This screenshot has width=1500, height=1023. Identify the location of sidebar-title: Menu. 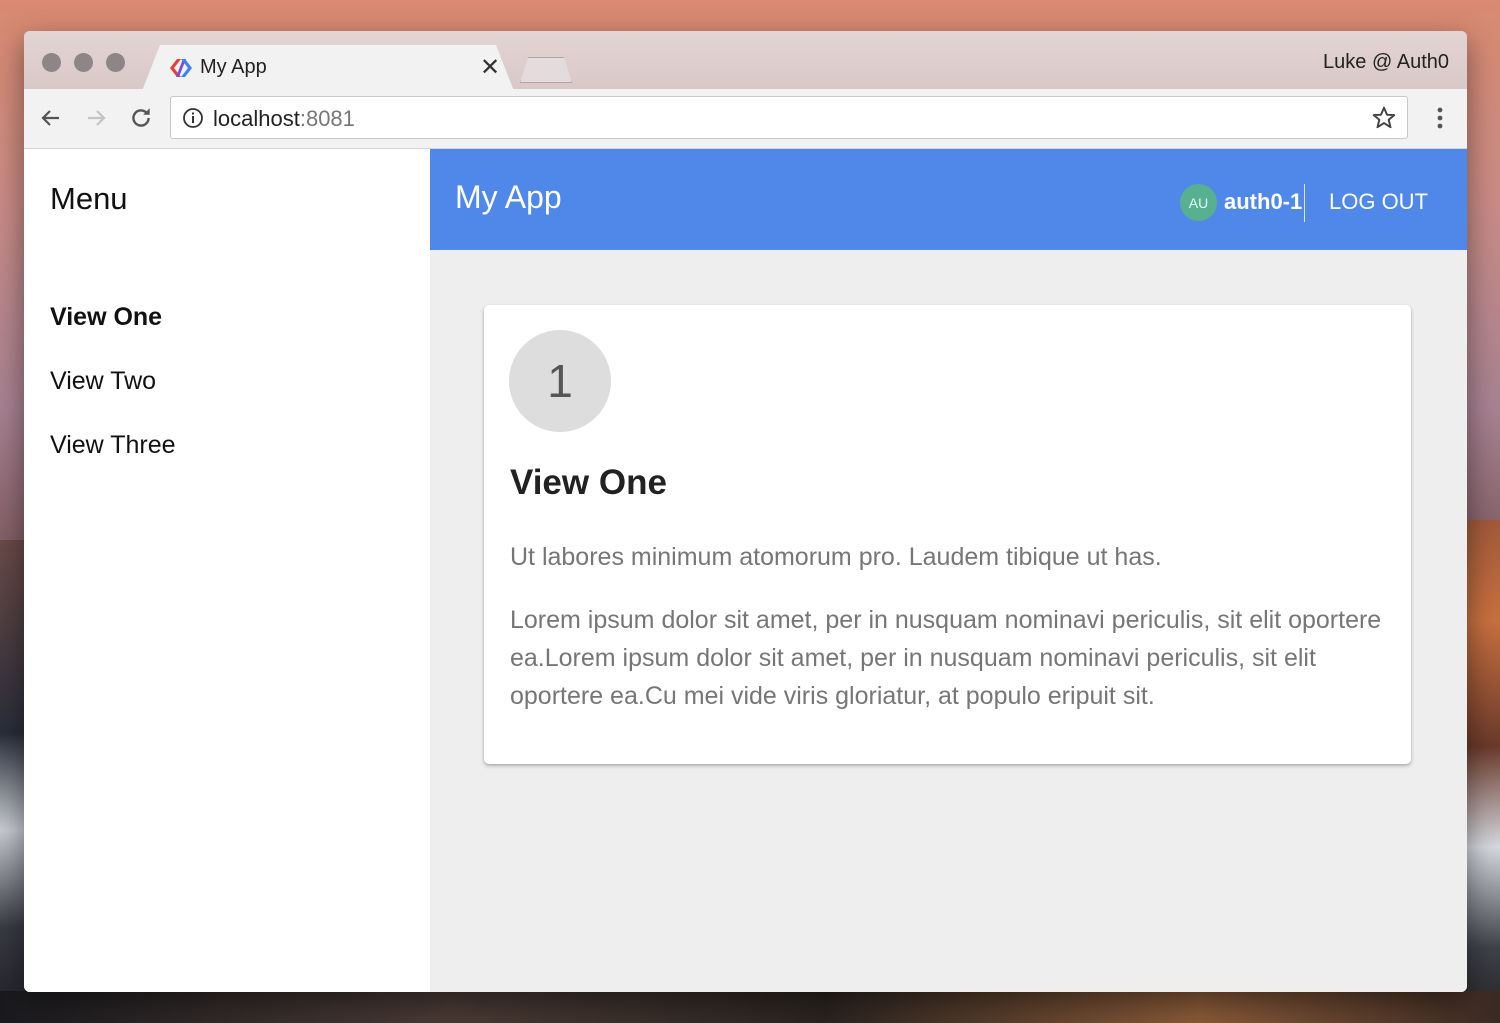
(89, 198).